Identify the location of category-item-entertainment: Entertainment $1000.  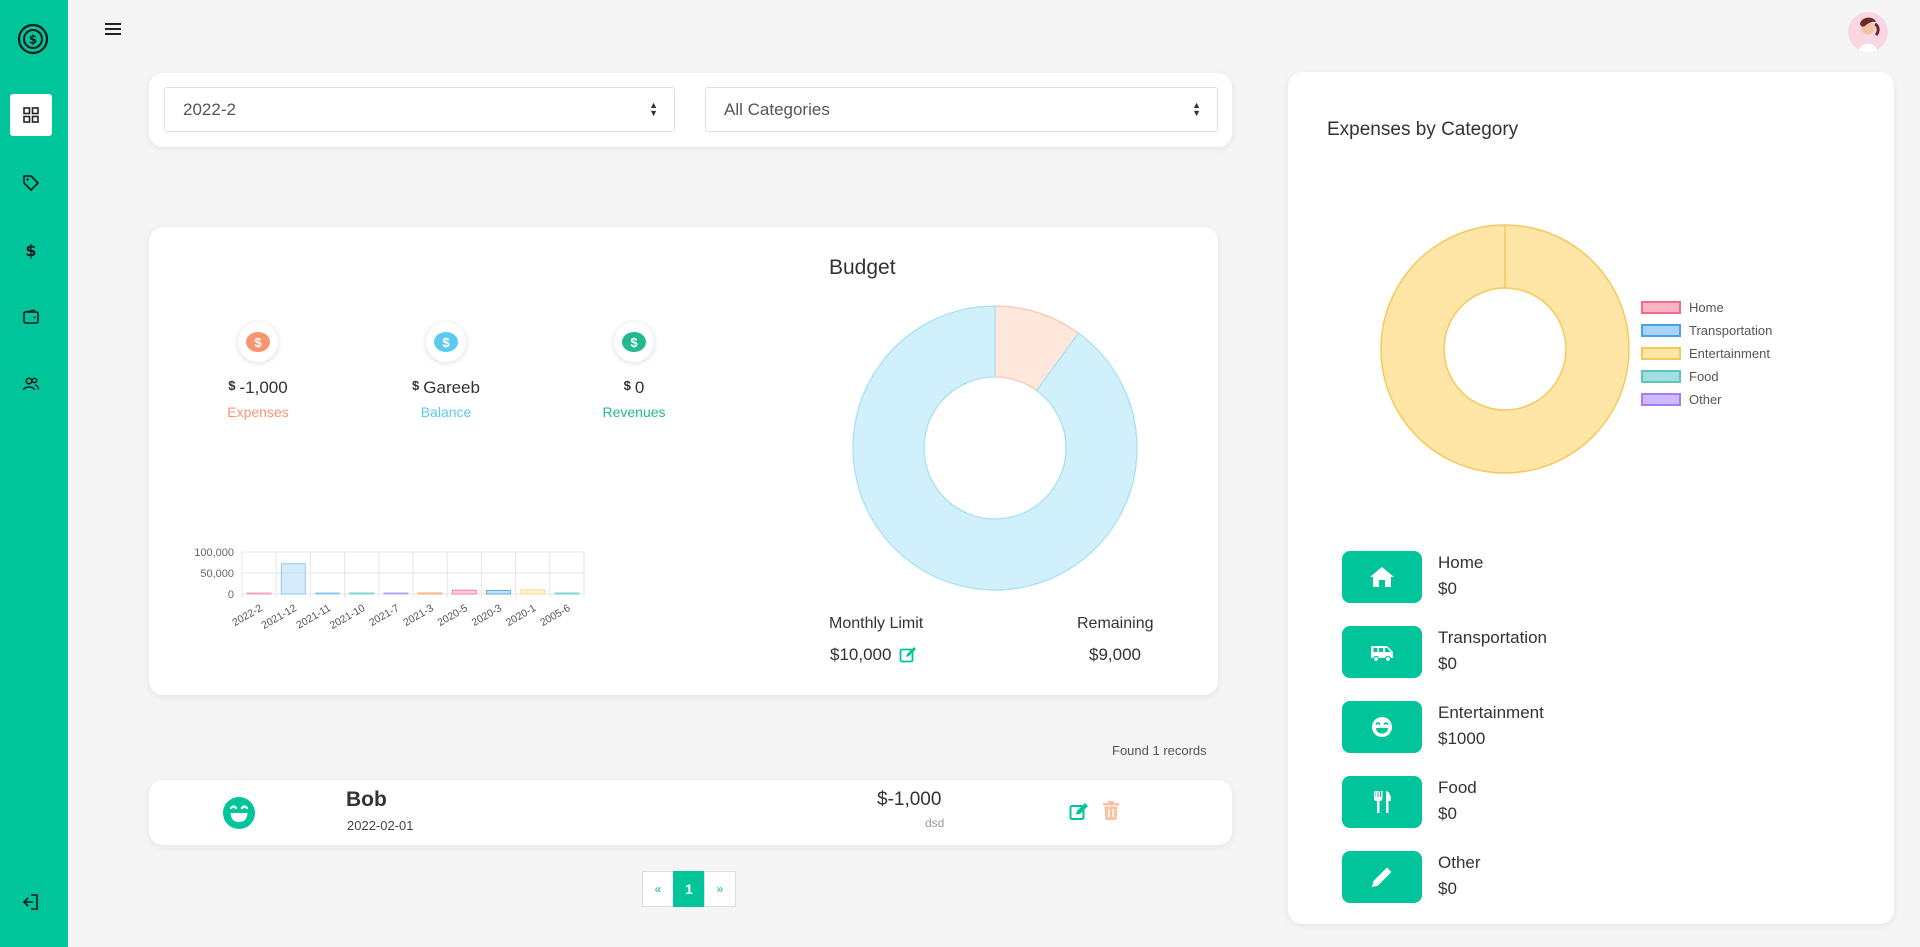
(1592, 727).